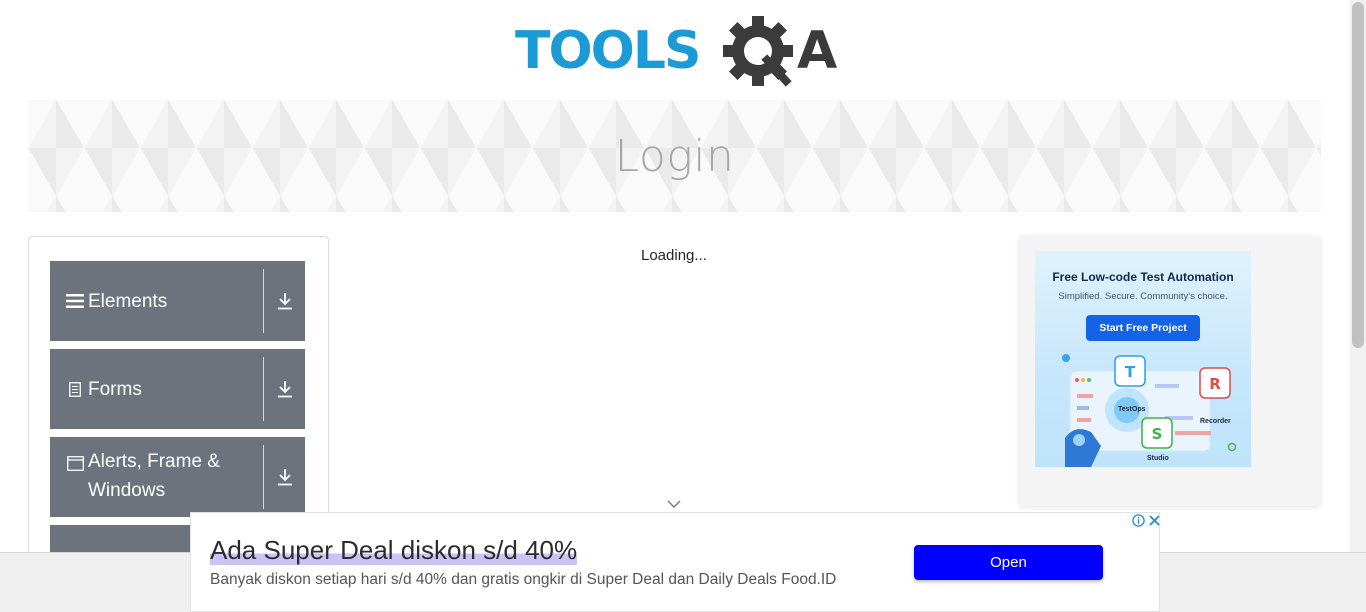 The image size is (1366, 612). What do you see at coordinates (758, 51) in the screenshot?
I see `gear-icon` at bounding box center [758, 51].